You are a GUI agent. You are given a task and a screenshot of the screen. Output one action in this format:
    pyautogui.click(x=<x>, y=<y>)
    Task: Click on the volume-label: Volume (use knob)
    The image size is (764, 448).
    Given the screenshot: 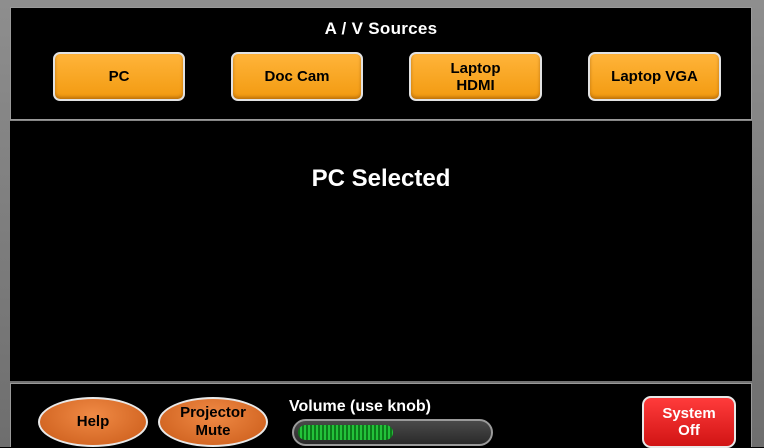 What is the action you would take?
    pyautogui.click(x=360, y=406)
    